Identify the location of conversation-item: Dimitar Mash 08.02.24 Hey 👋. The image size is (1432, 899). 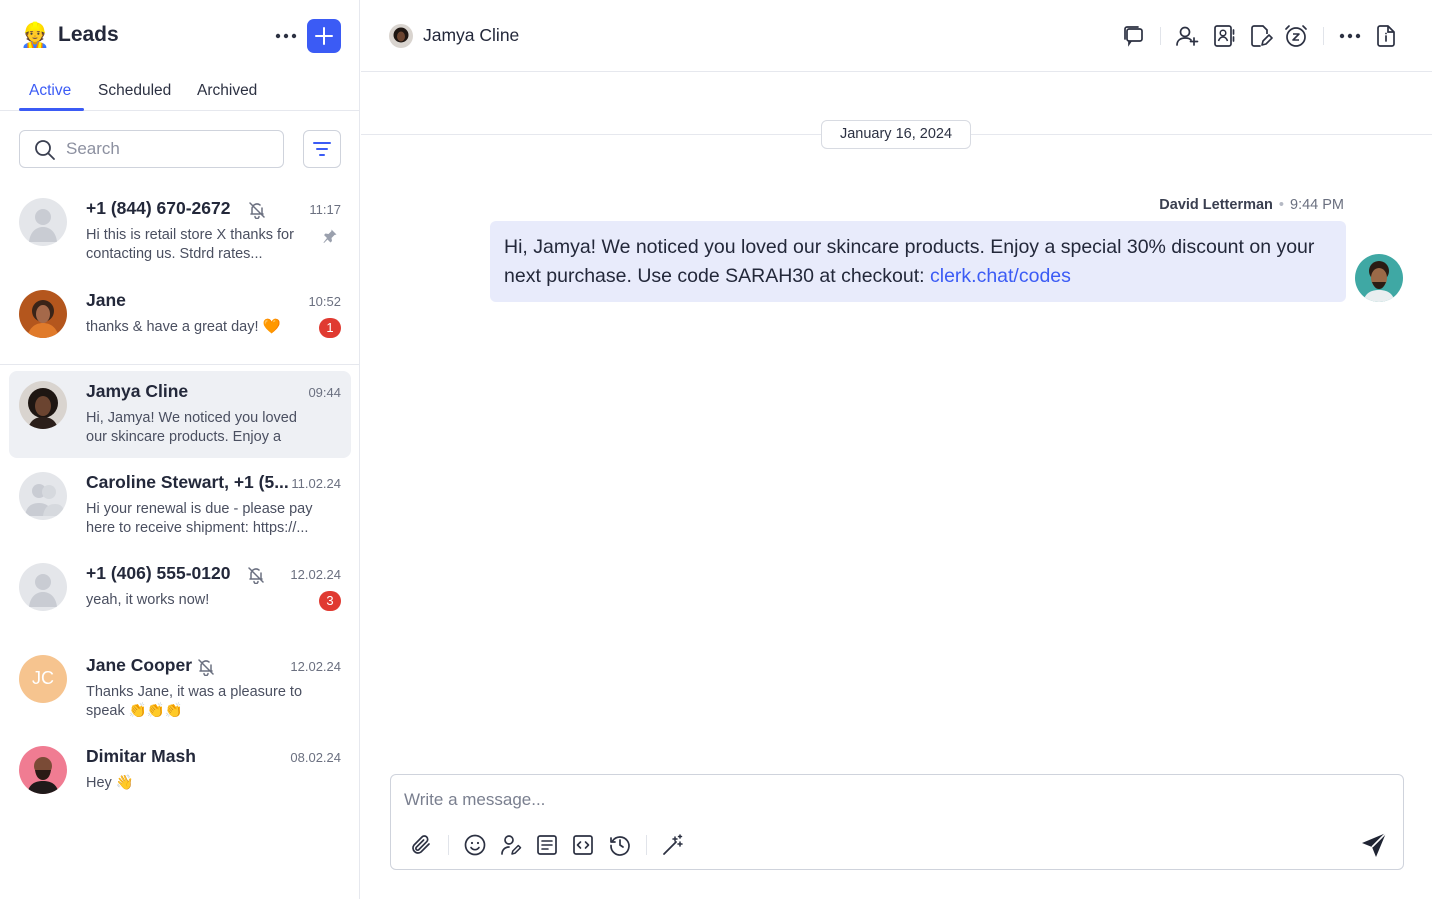
(180, 779).